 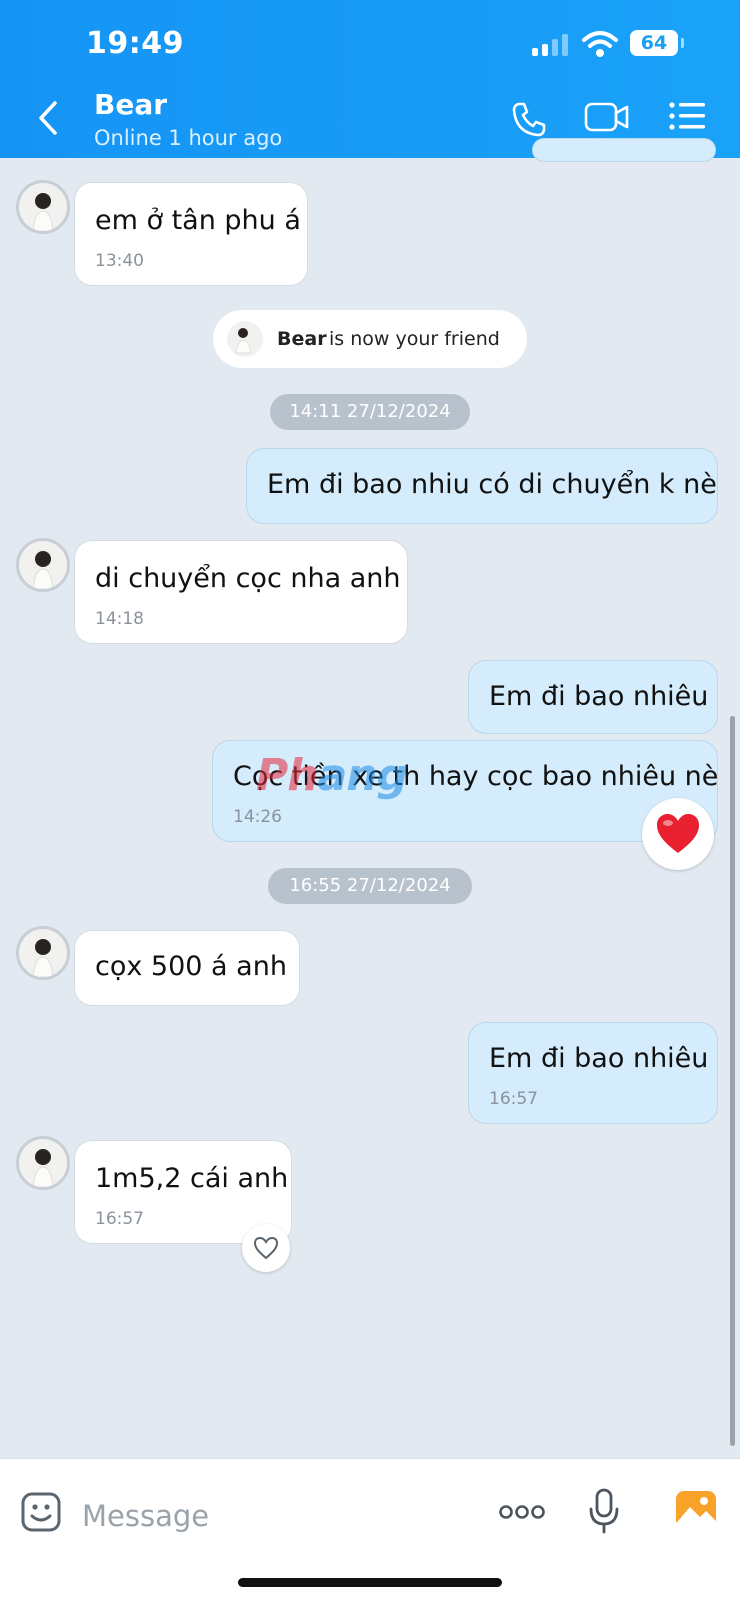 What do you see at coordinates (332, 775) in the screenshot?
I see `watermark-logo: Phang` at bounding box center [332, 775].